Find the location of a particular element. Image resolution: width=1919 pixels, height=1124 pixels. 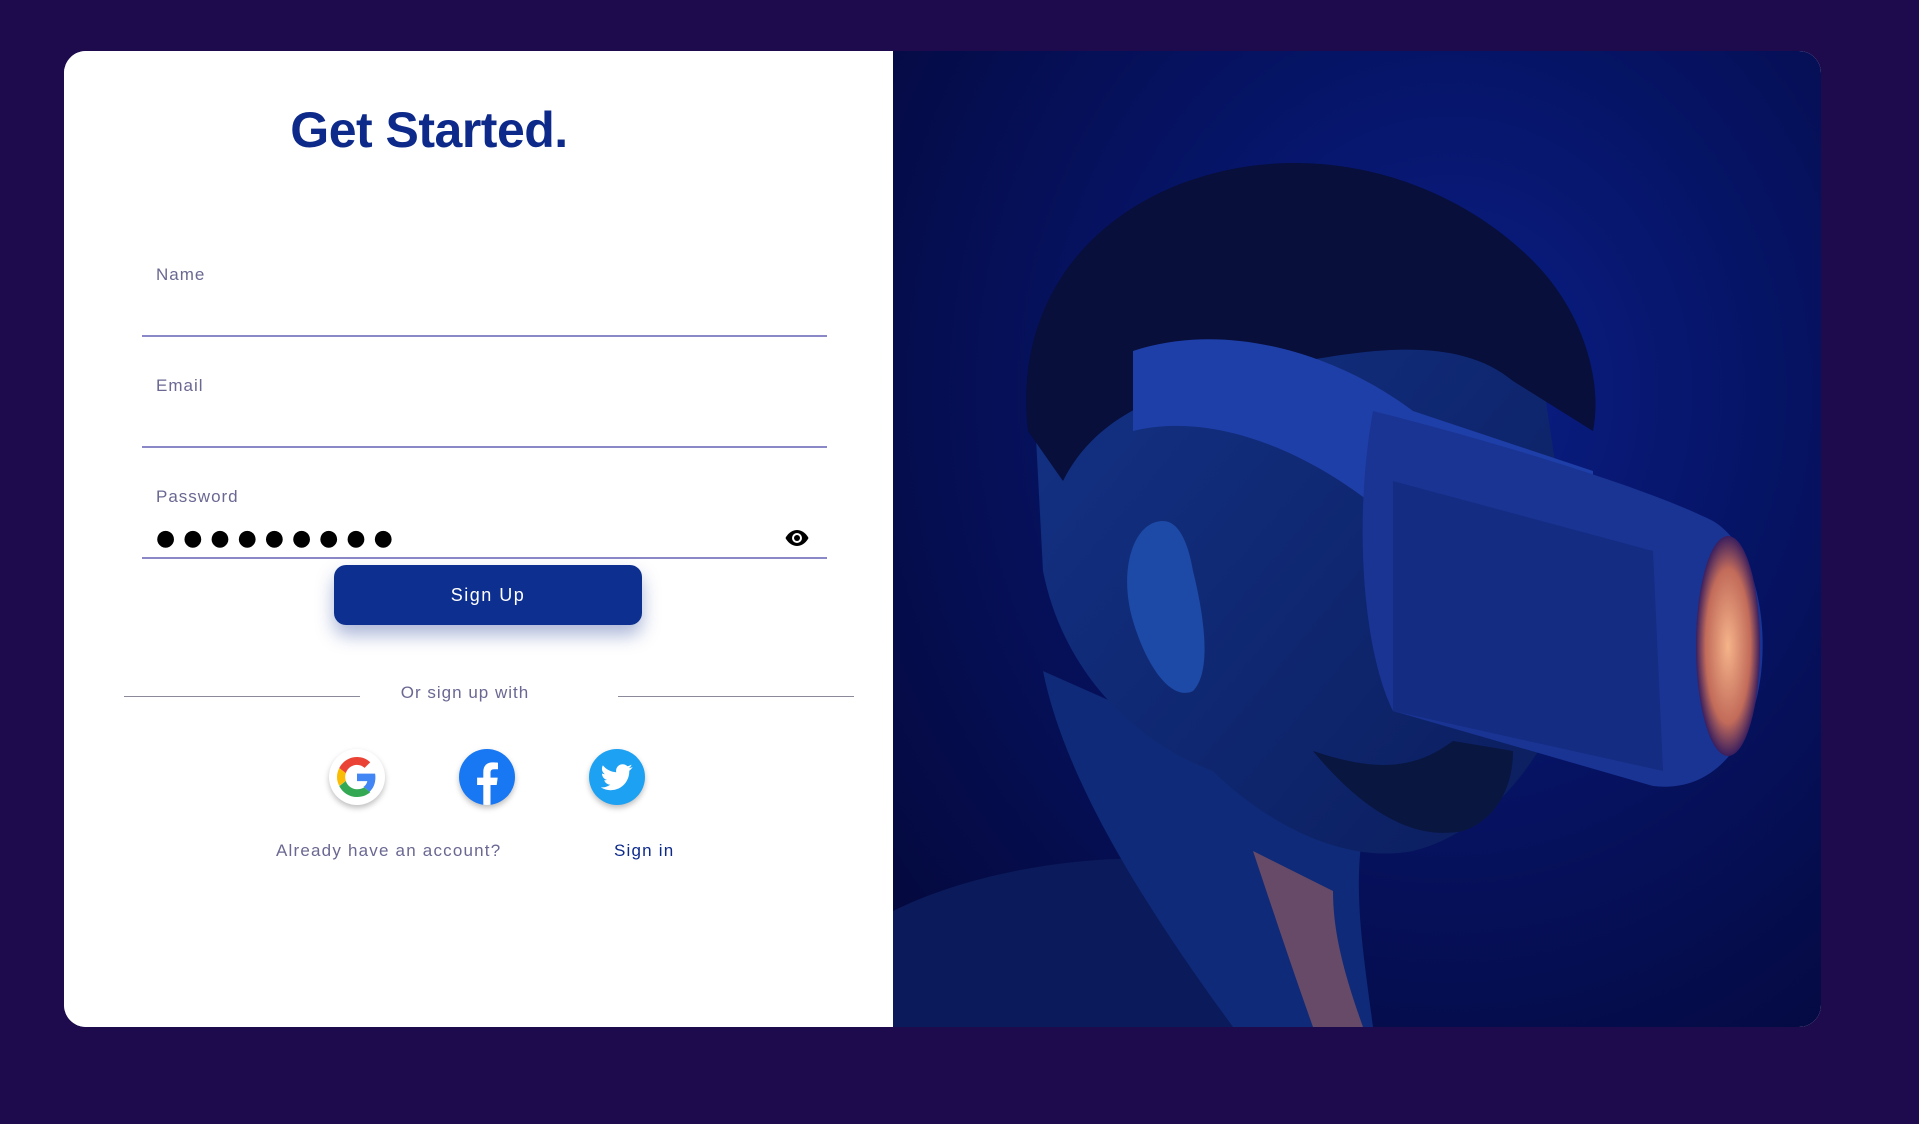

google-icon is located at coordinates (356, 777).